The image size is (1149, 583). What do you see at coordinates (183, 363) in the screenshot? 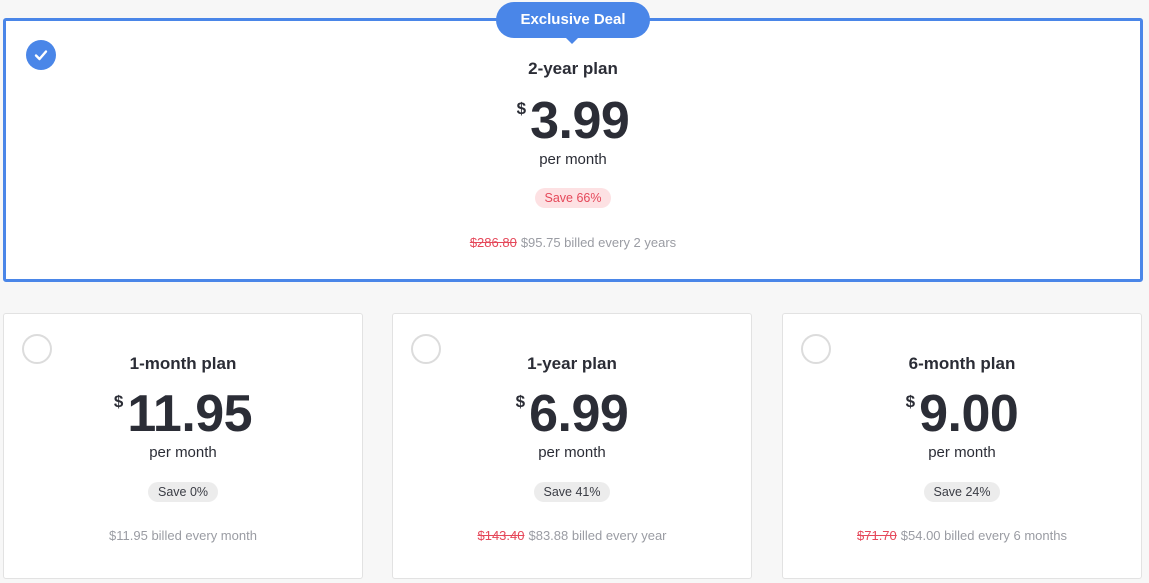
I see `plan-name: 1-month plan` at bounding box center [183, 363].